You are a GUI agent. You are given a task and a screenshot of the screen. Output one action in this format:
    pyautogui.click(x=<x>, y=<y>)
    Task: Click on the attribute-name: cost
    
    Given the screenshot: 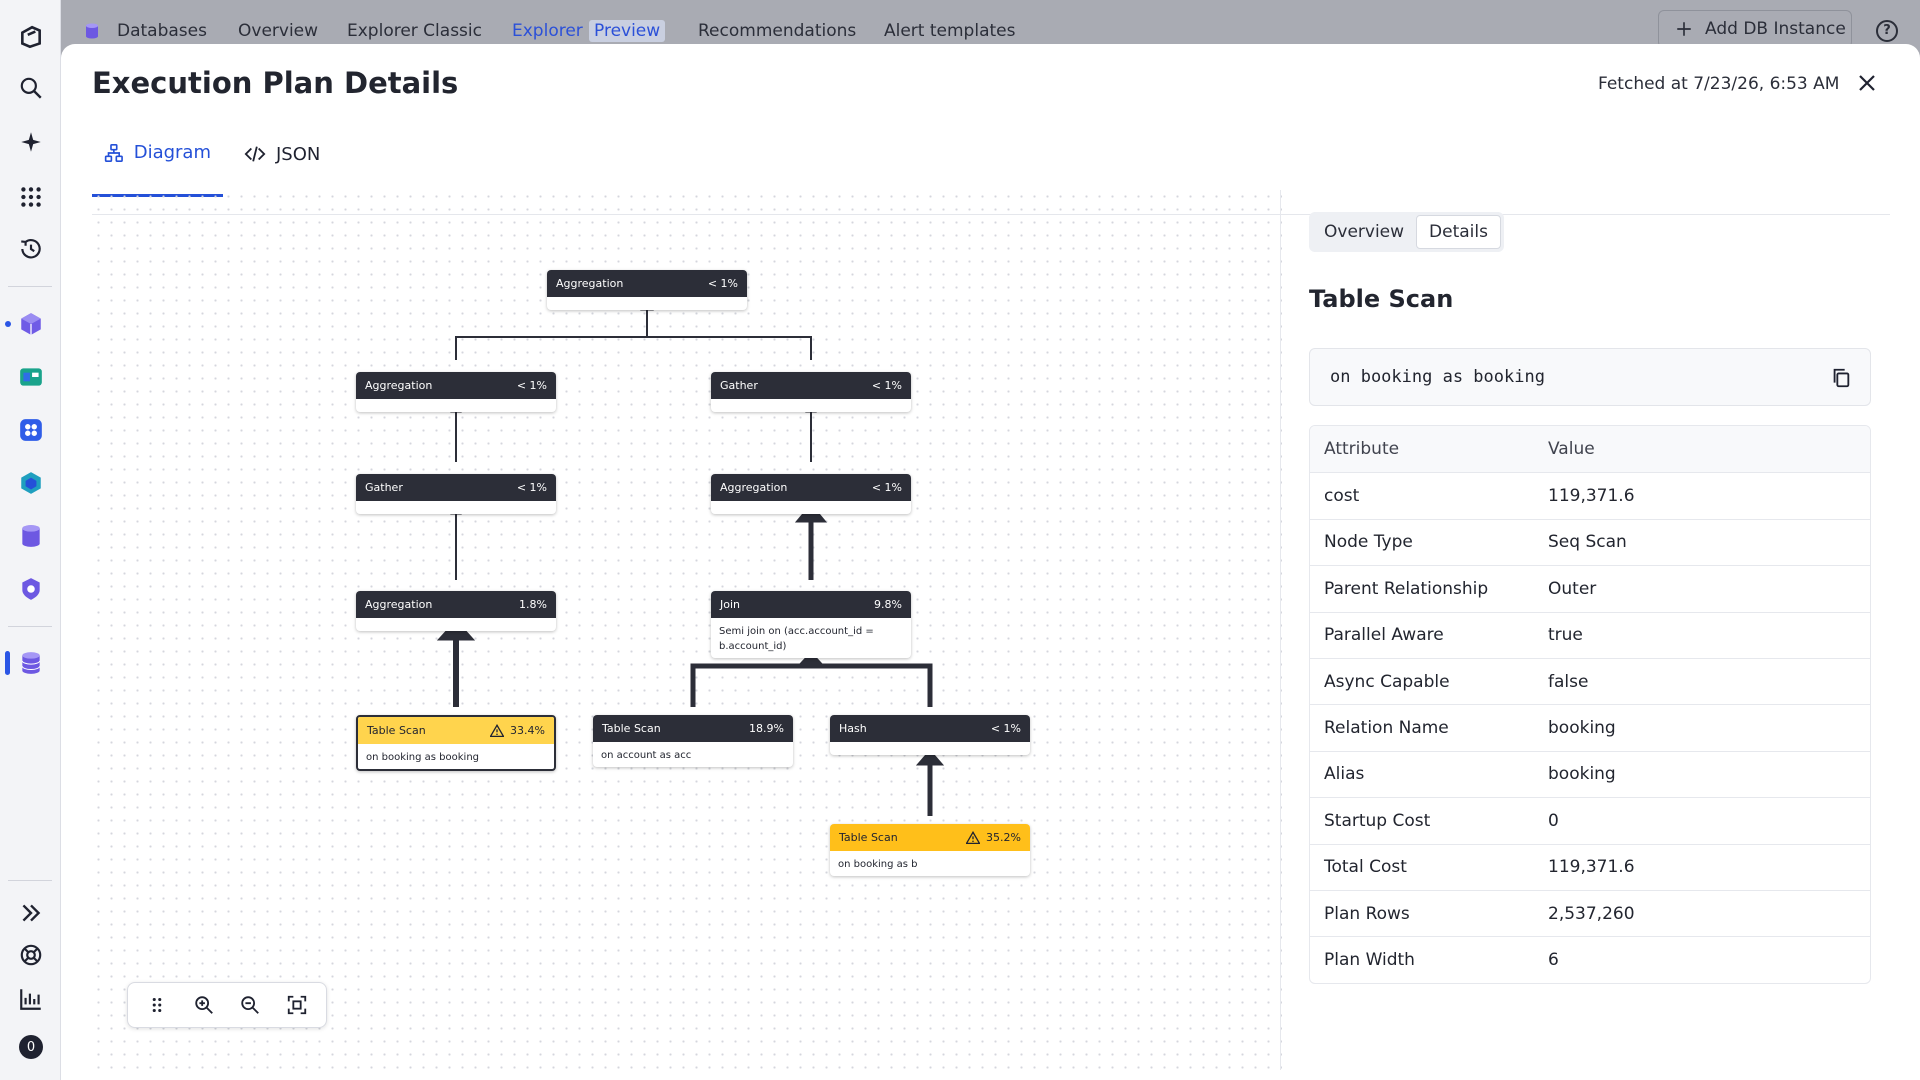 What is the action you would take?
    pyautogui.click(x=1342, y=496)
    